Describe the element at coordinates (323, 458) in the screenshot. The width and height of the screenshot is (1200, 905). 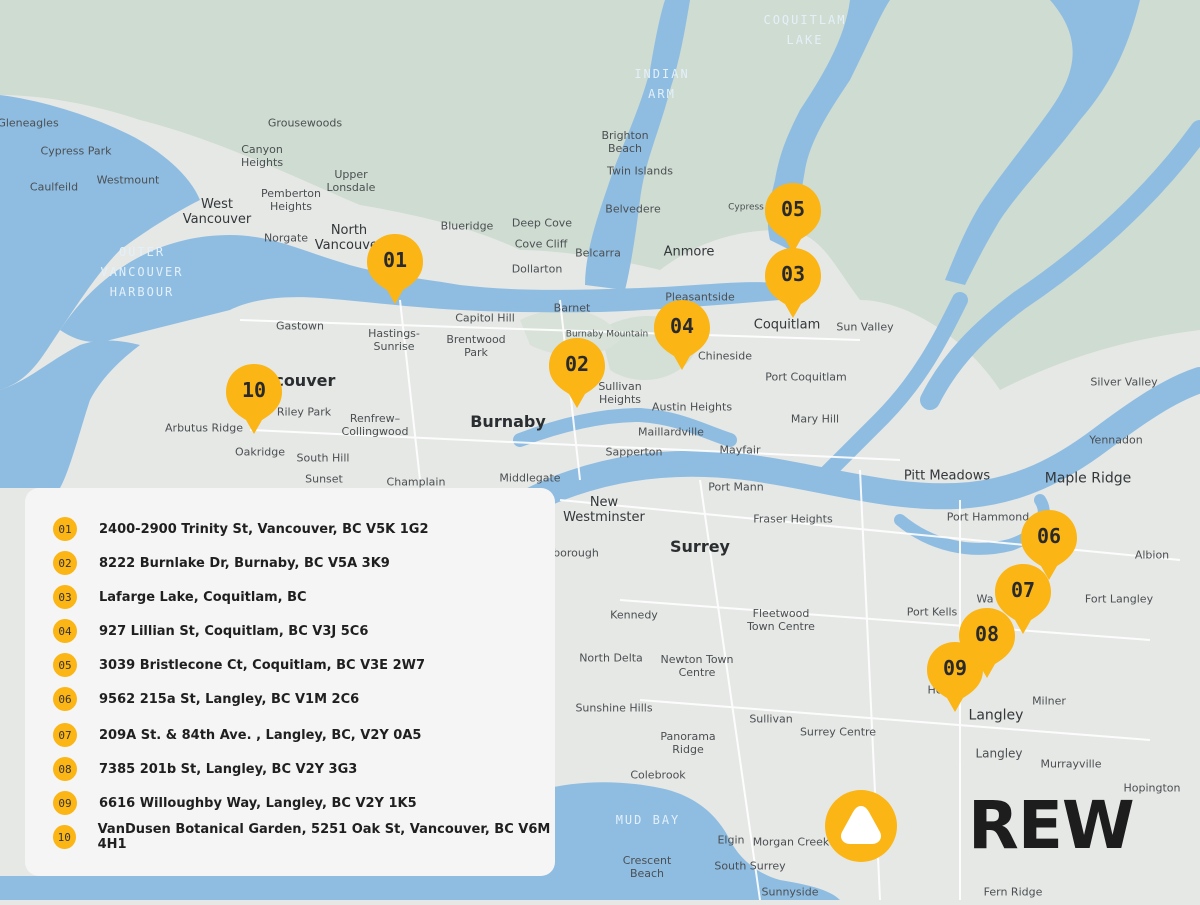
I see `place-label: South Hill` at that location.